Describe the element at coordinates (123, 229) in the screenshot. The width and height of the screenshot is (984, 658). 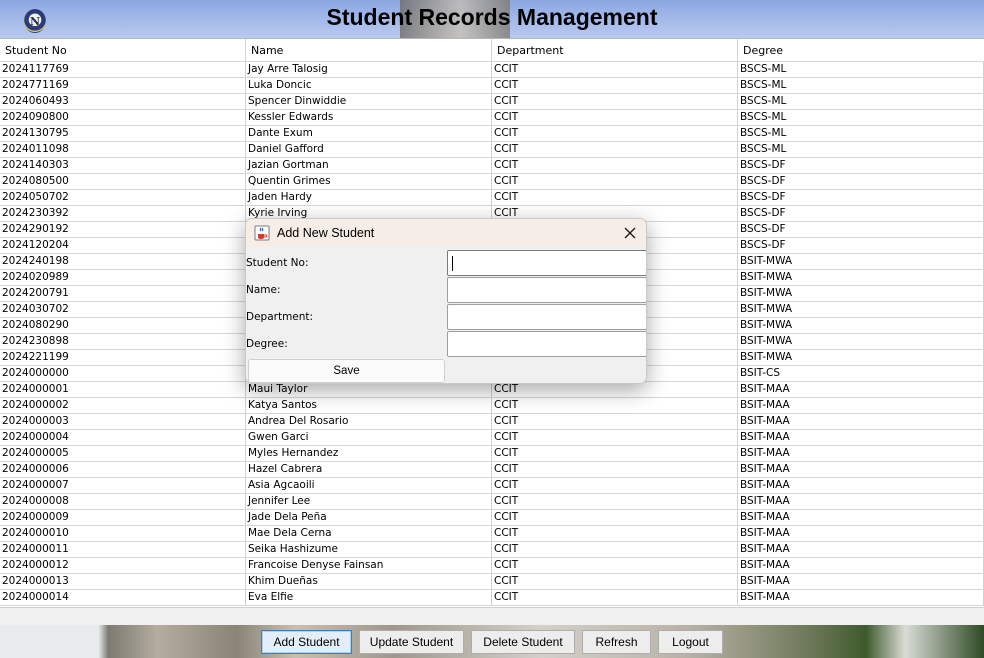
I see `student-no-cell: 2024290192` at that location.